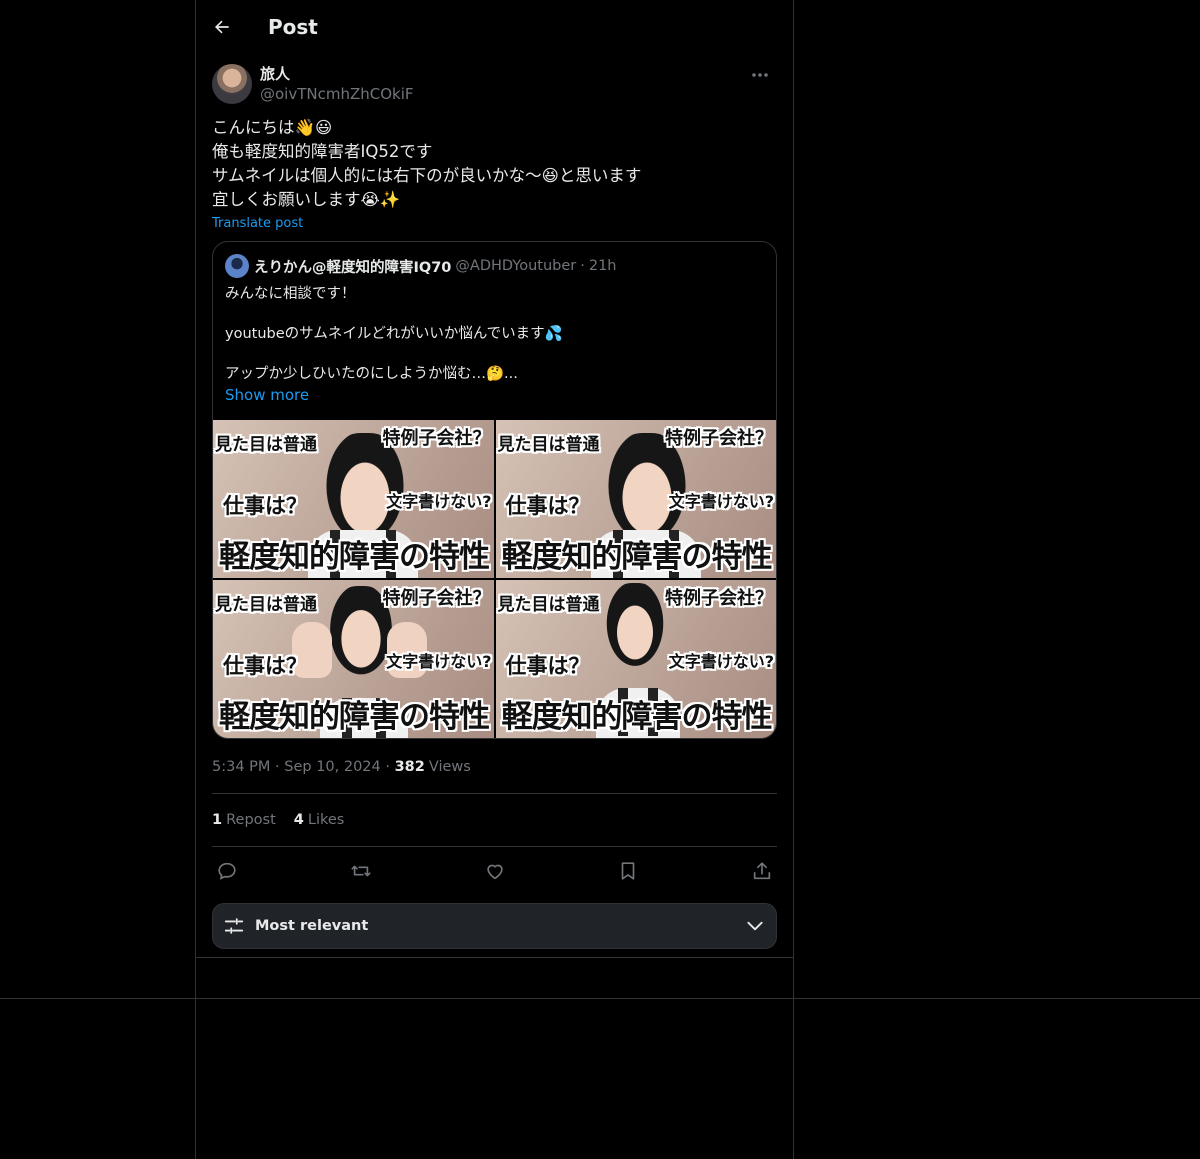 Image resolution: width=1200 pixels, height=1159 pixels. I want to click on like-button, so click(495, 871).